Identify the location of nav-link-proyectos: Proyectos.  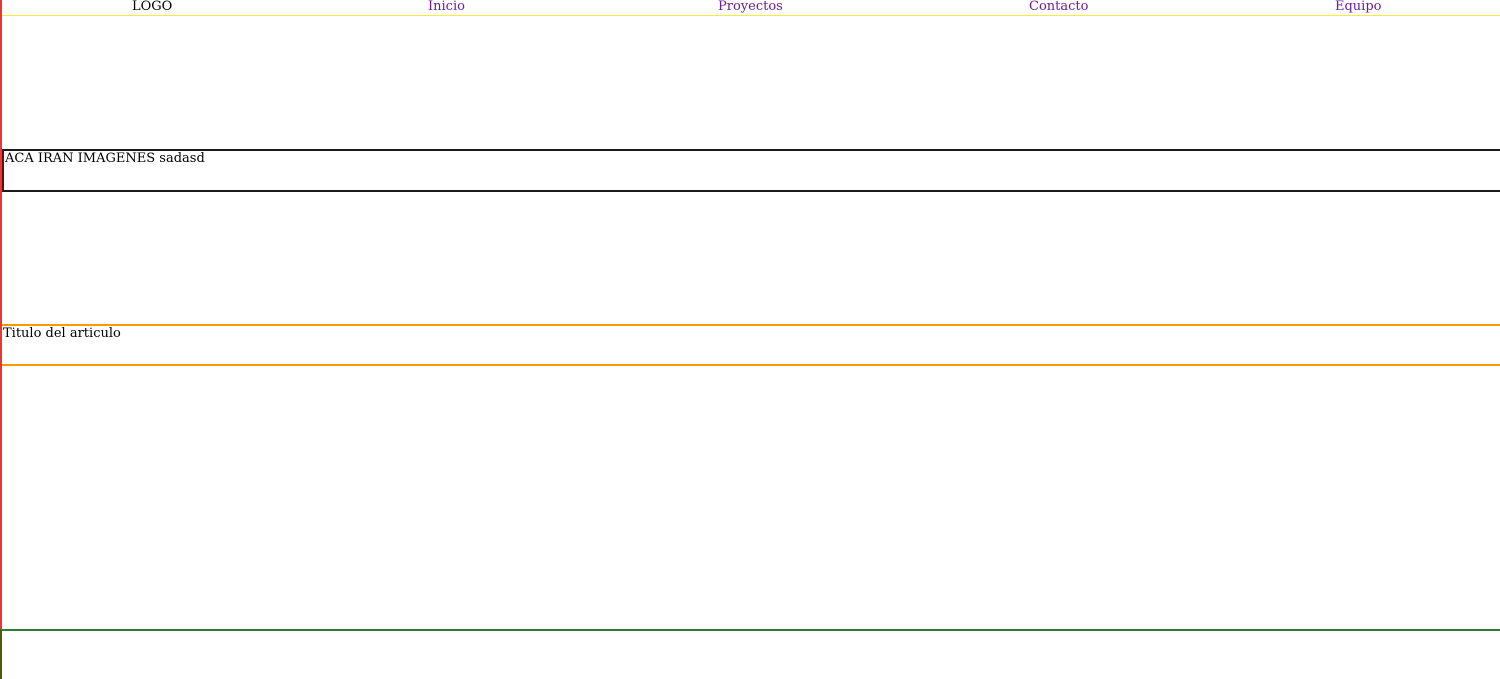
(750, 6).